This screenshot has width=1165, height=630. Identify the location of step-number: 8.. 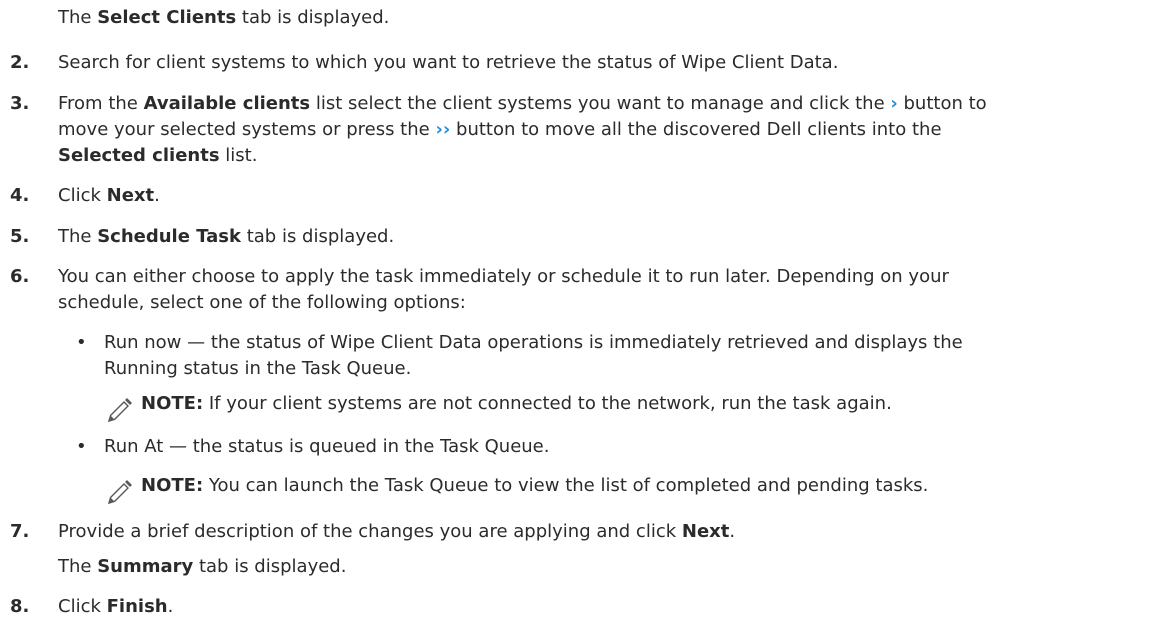
(20, 606).